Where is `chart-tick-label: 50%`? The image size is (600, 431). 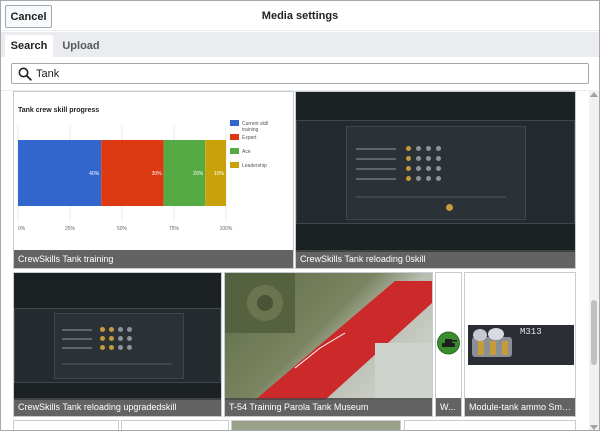
chart-tick-label: 50% is located at coordinates (122, 229).